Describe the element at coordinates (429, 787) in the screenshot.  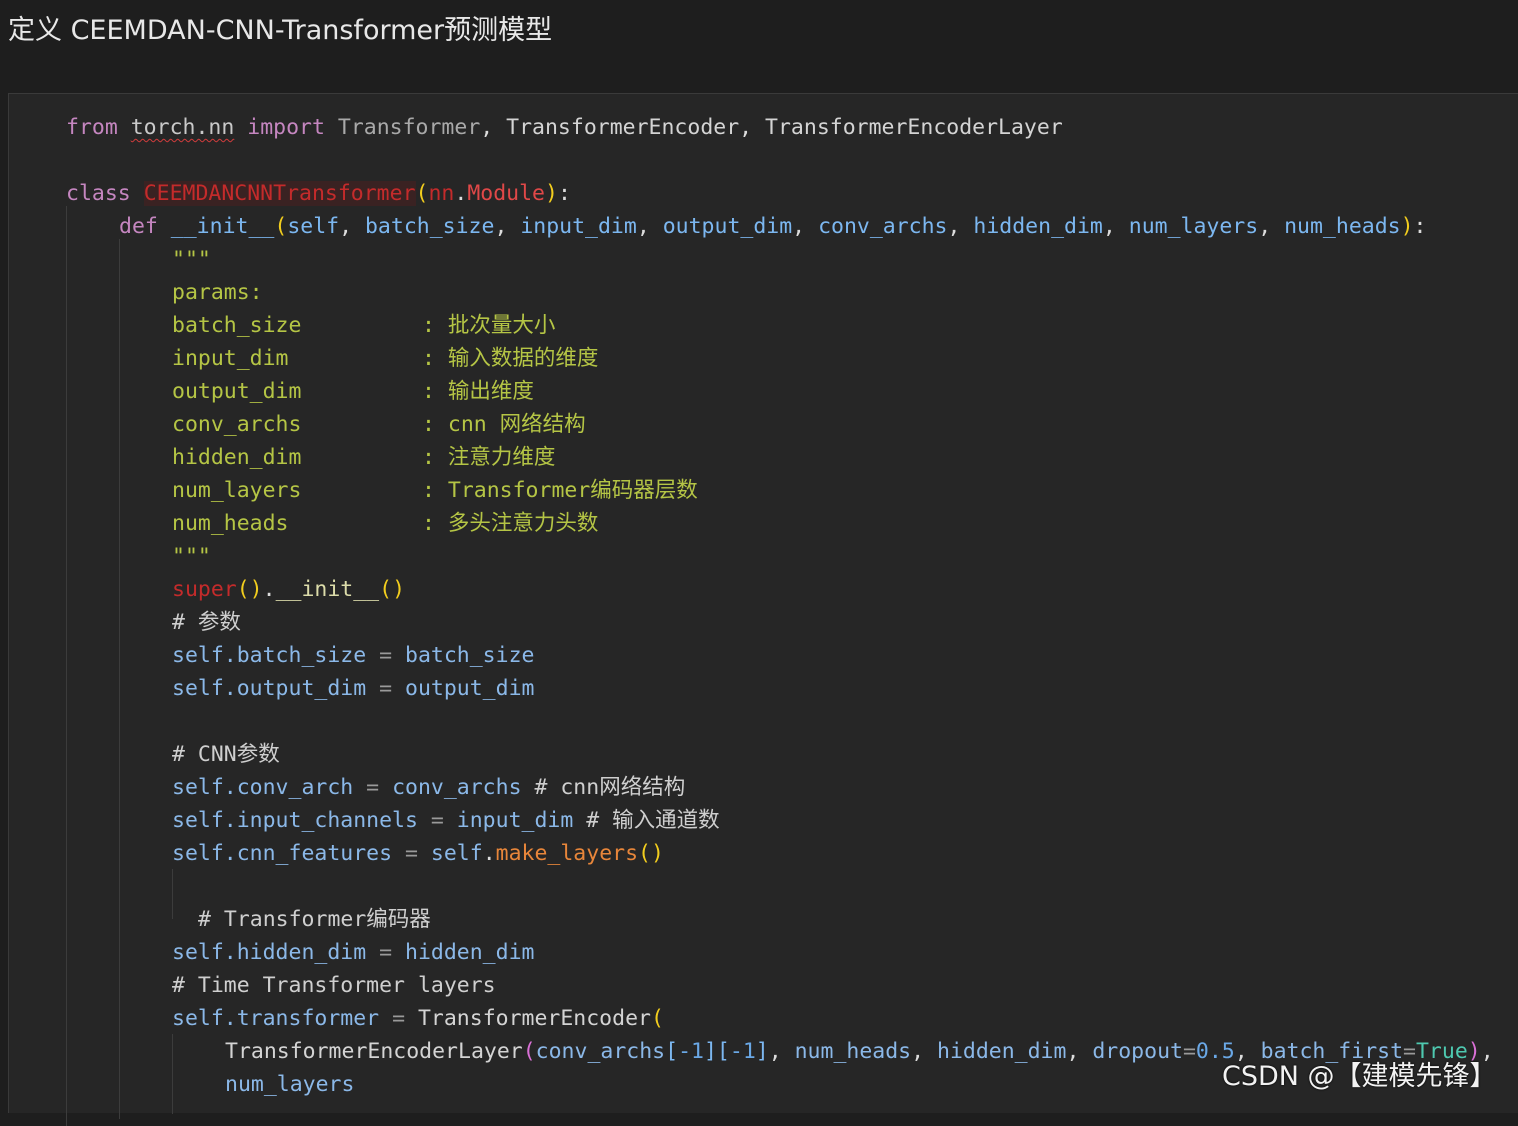
I see `code-line-conv-arch: self.conv_arch = conv_archs # cnn网络结构` at that location.